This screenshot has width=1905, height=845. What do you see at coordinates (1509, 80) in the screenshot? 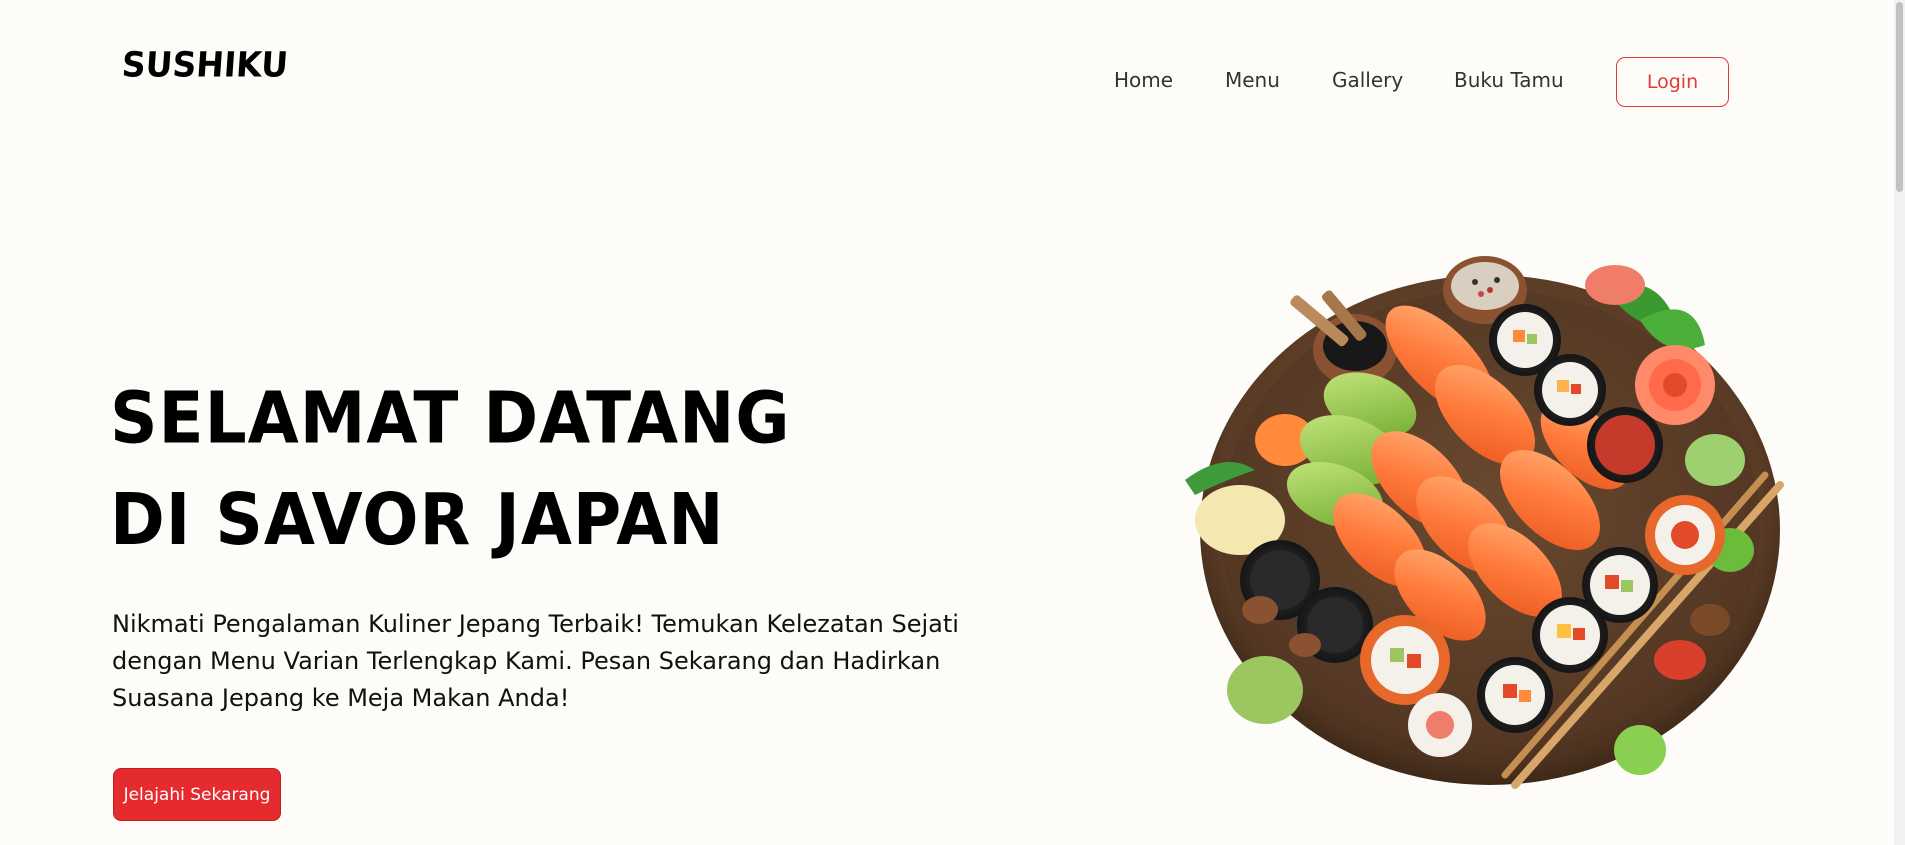
I see `nav-link-buku-tamu: Buku Tamu` at bounding box center [1509, 80].